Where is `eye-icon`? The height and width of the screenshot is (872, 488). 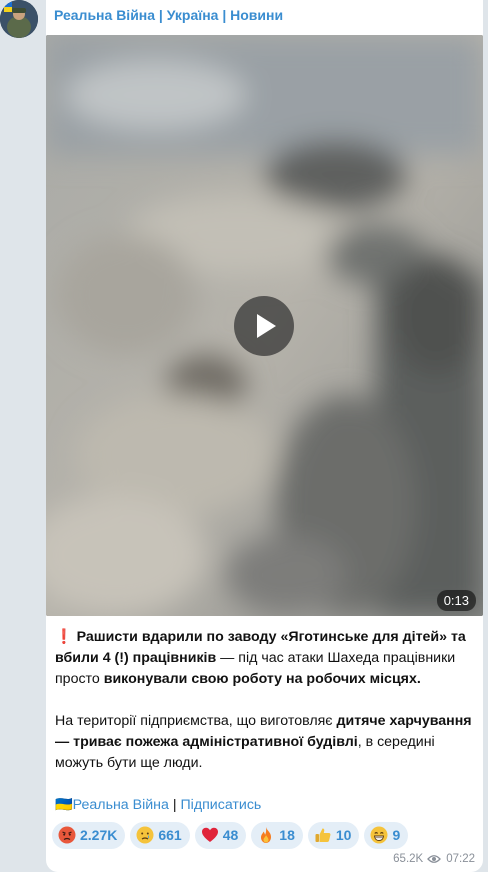
eye-icon is located at coordinates (434, 859).